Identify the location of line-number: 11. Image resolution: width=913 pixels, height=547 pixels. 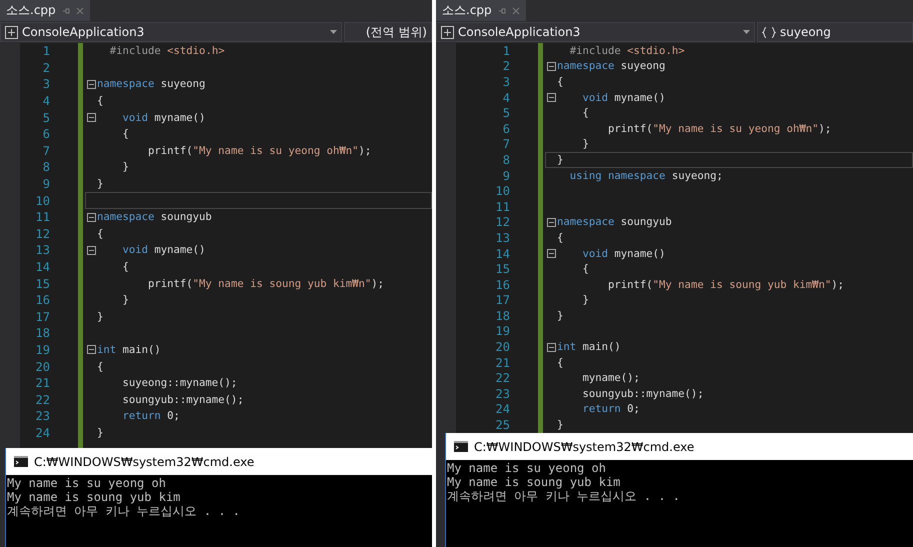
(503, 207).